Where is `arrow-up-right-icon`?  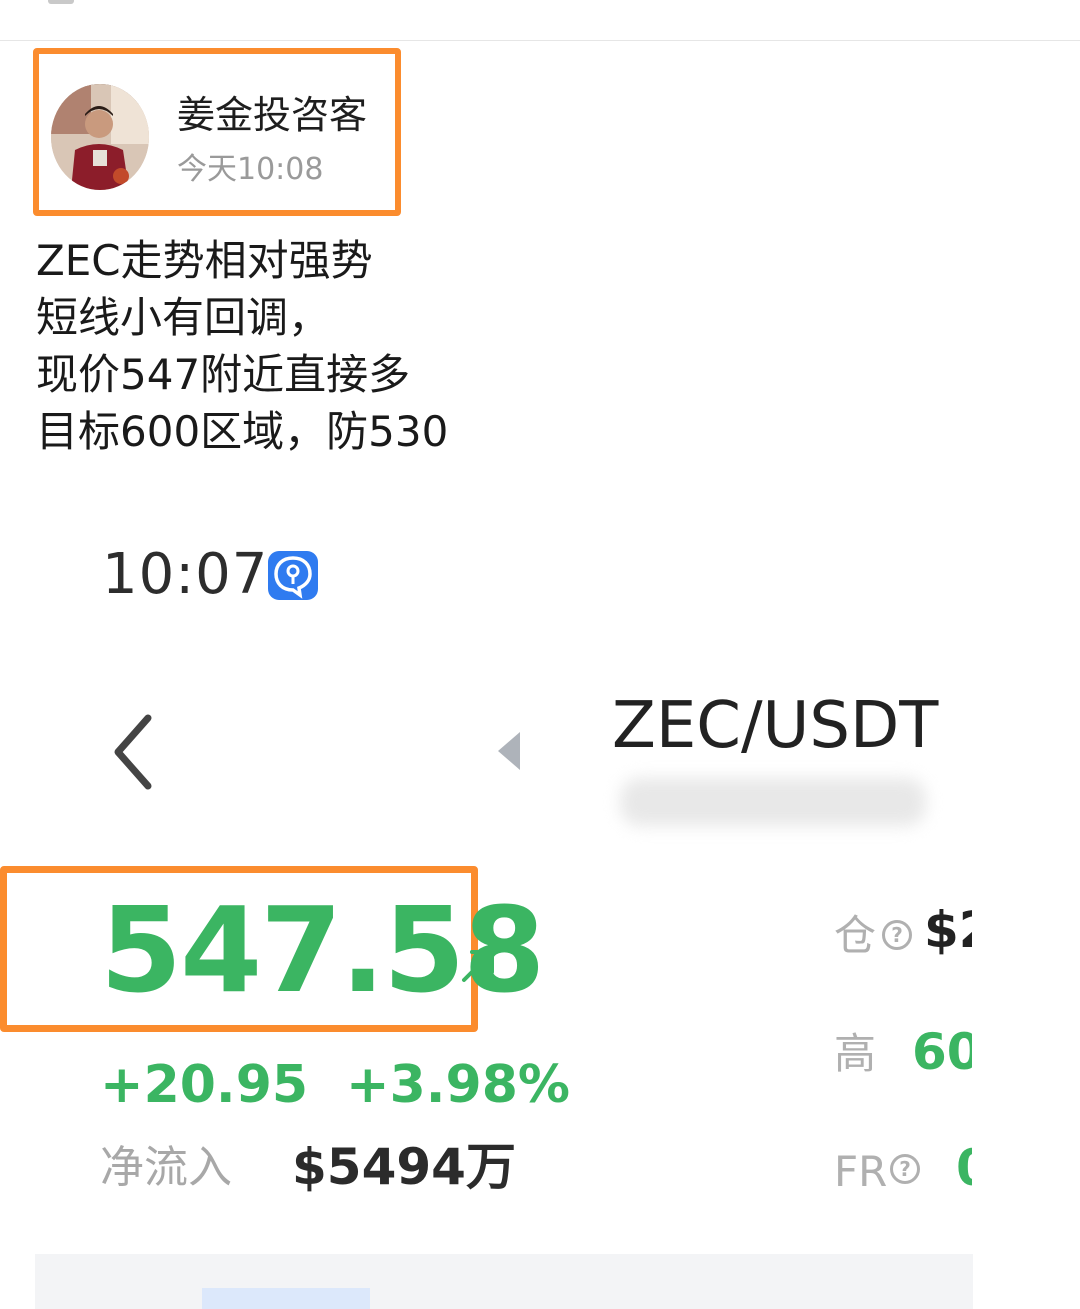 arrow-up-right-icon is located at coordinates (479, 965).